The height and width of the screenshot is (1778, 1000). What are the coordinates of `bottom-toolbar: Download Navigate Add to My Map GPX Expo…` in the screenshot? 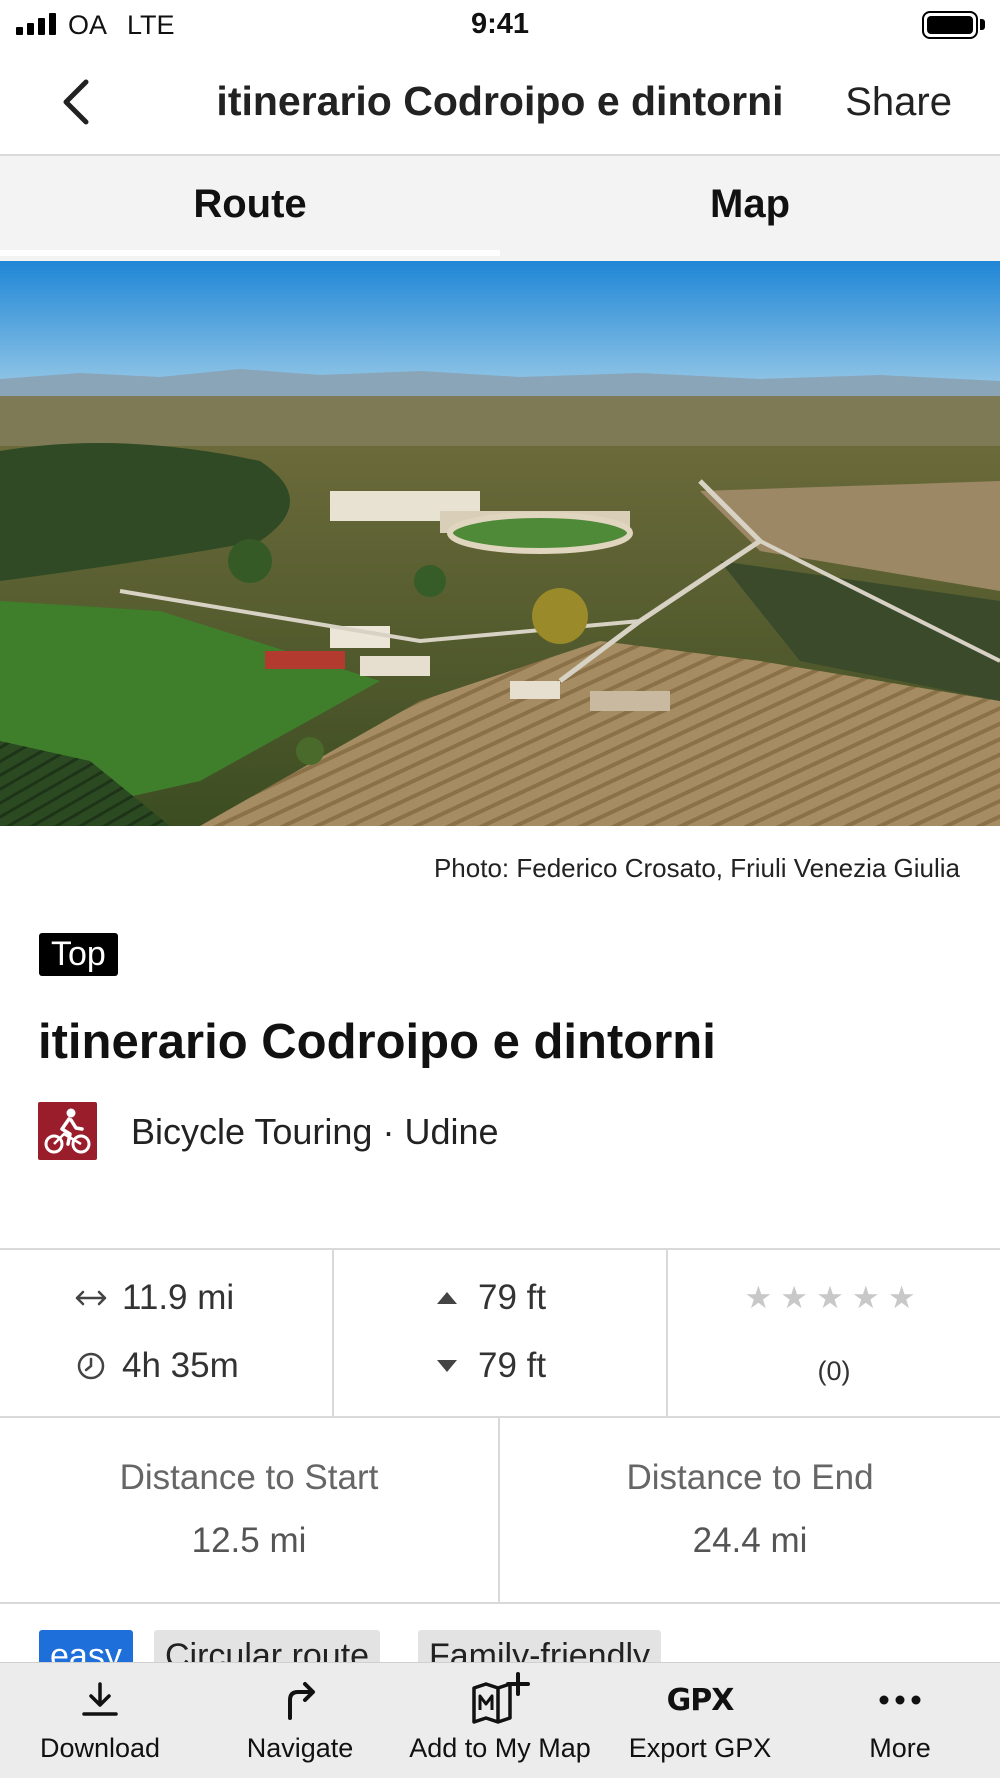 It's located at (500, 1720).